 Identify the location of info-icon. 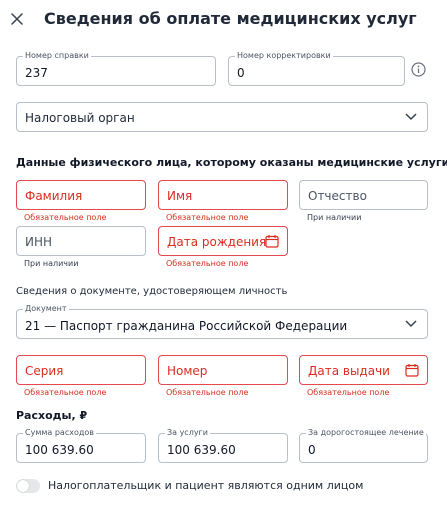
(418, 69).